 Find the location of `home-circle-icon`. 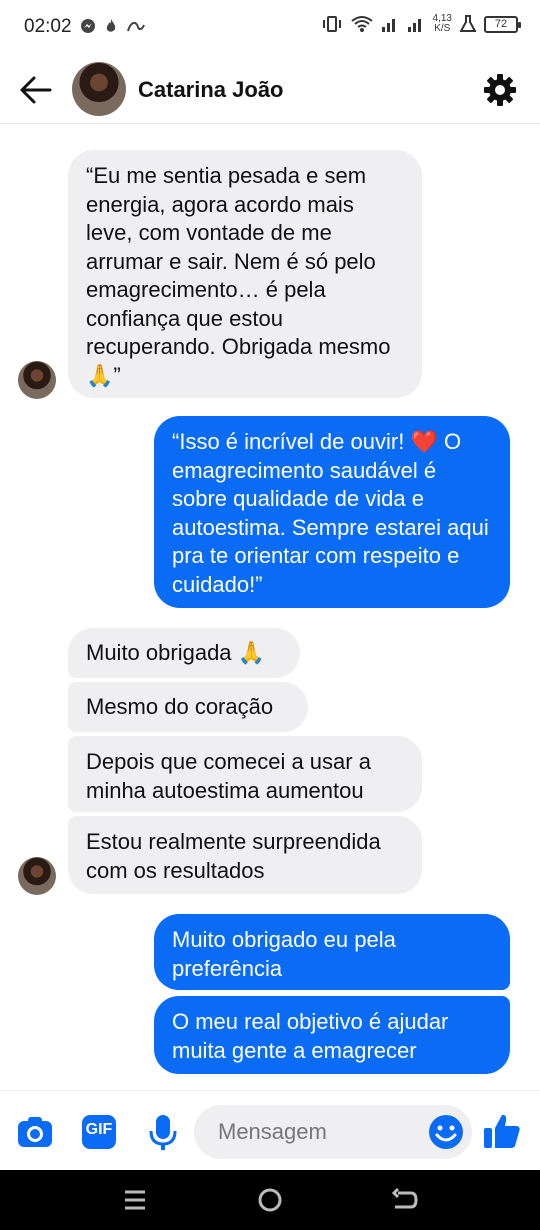

home-circle-icon is located at coordinates (270, 1200).